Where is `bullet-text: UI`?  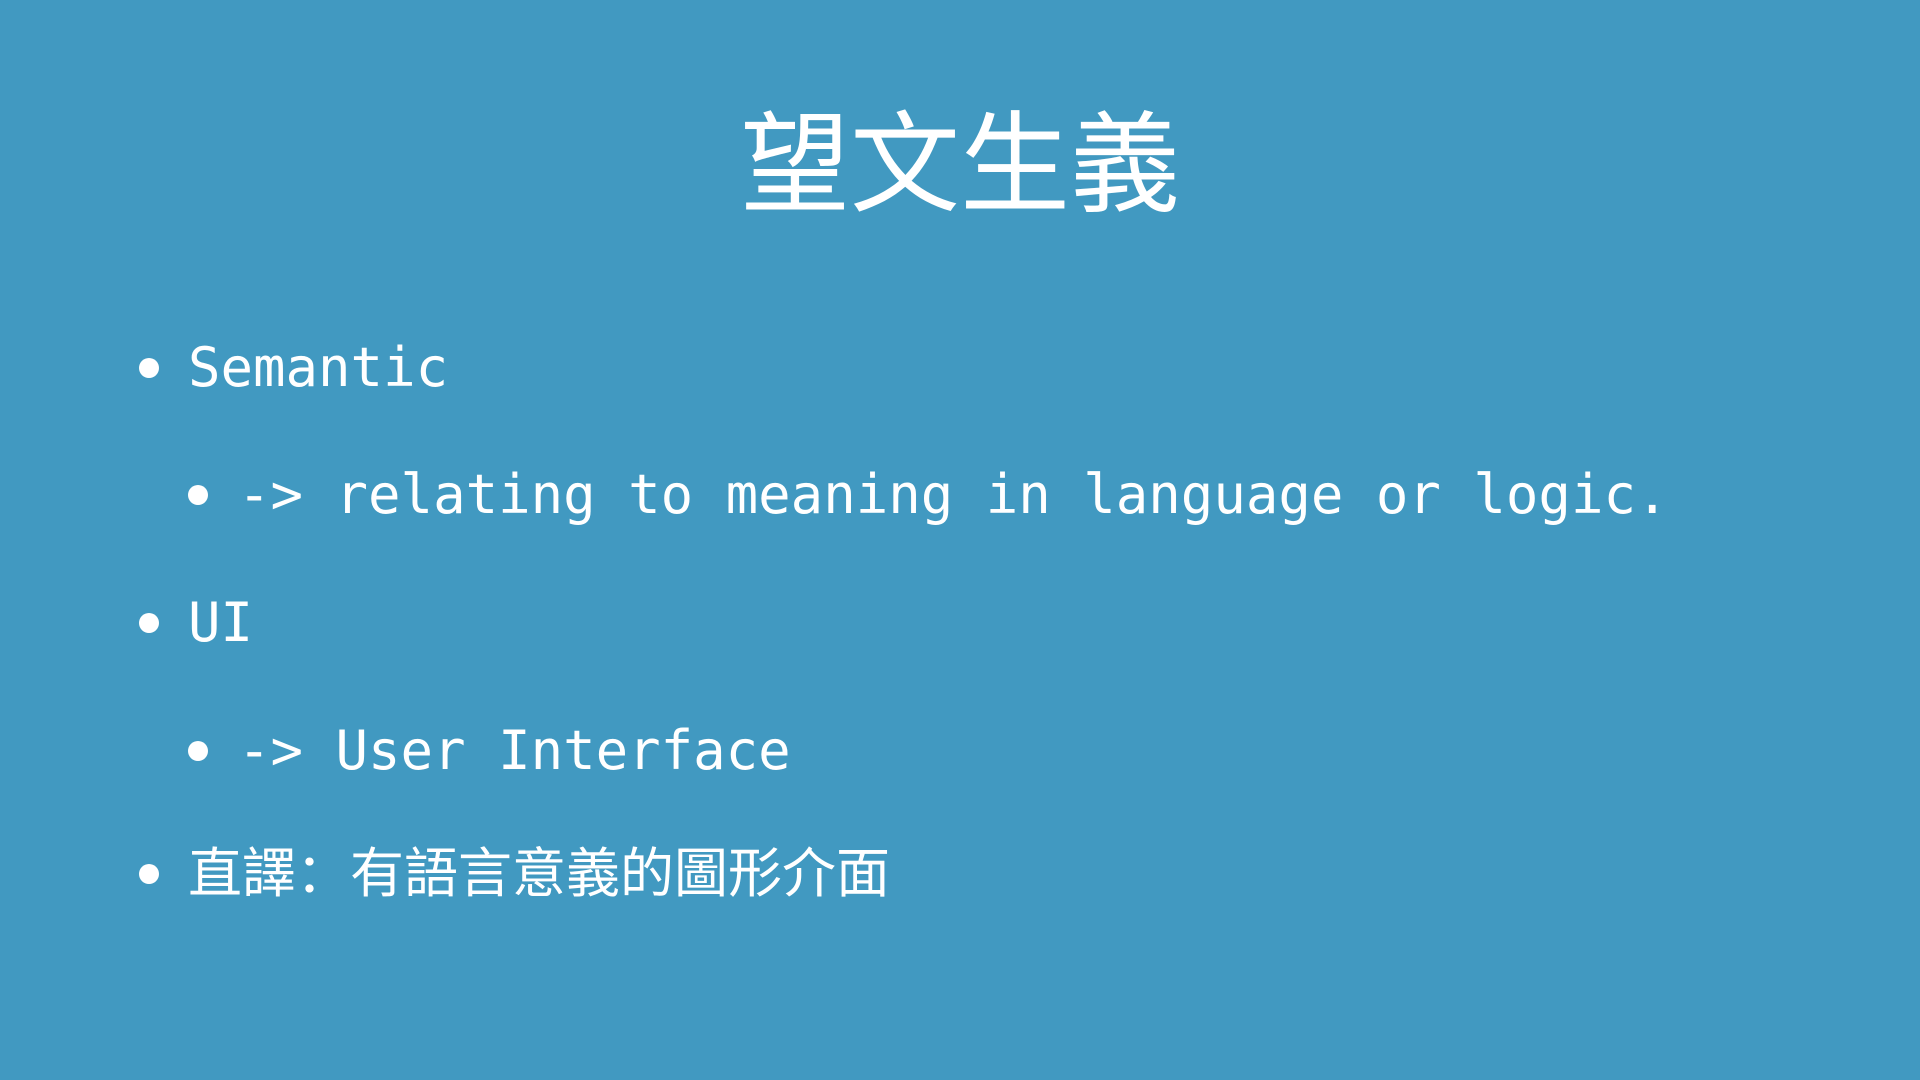
bullet-text: UI is located at coordinates (221, 622).